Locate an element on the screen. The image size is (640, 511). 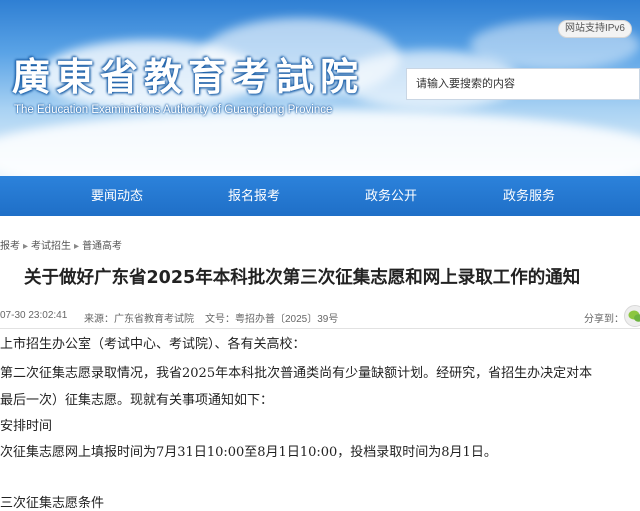
search-box is located at coordinates (523, 84).